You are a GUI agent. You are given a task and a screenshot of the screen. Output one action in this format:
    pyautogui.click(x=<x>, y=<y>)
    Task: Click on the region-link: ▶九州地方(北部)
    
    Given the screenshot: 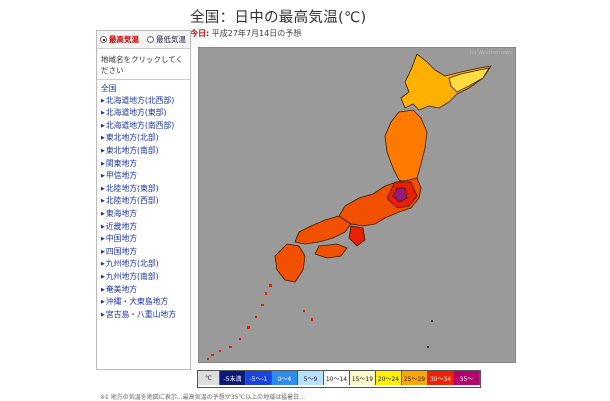 What is the action you would take?
    pyautogui.click(x=143, y=264)
    